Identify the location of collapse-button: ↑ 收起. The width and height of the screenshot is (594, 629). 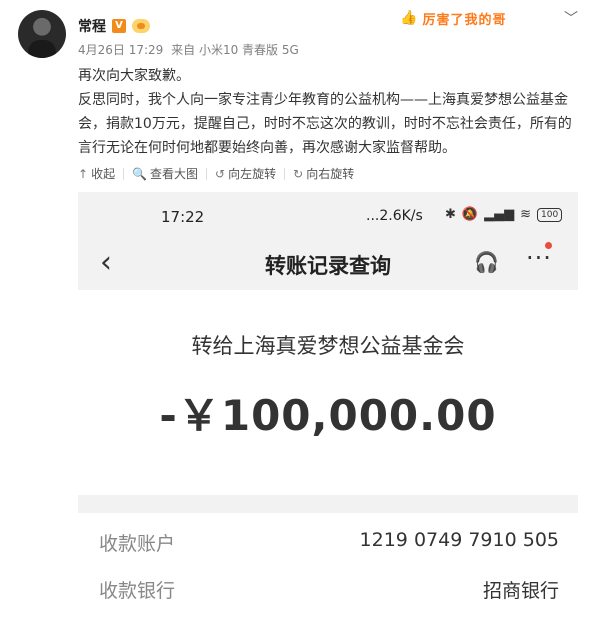
(96, 173).